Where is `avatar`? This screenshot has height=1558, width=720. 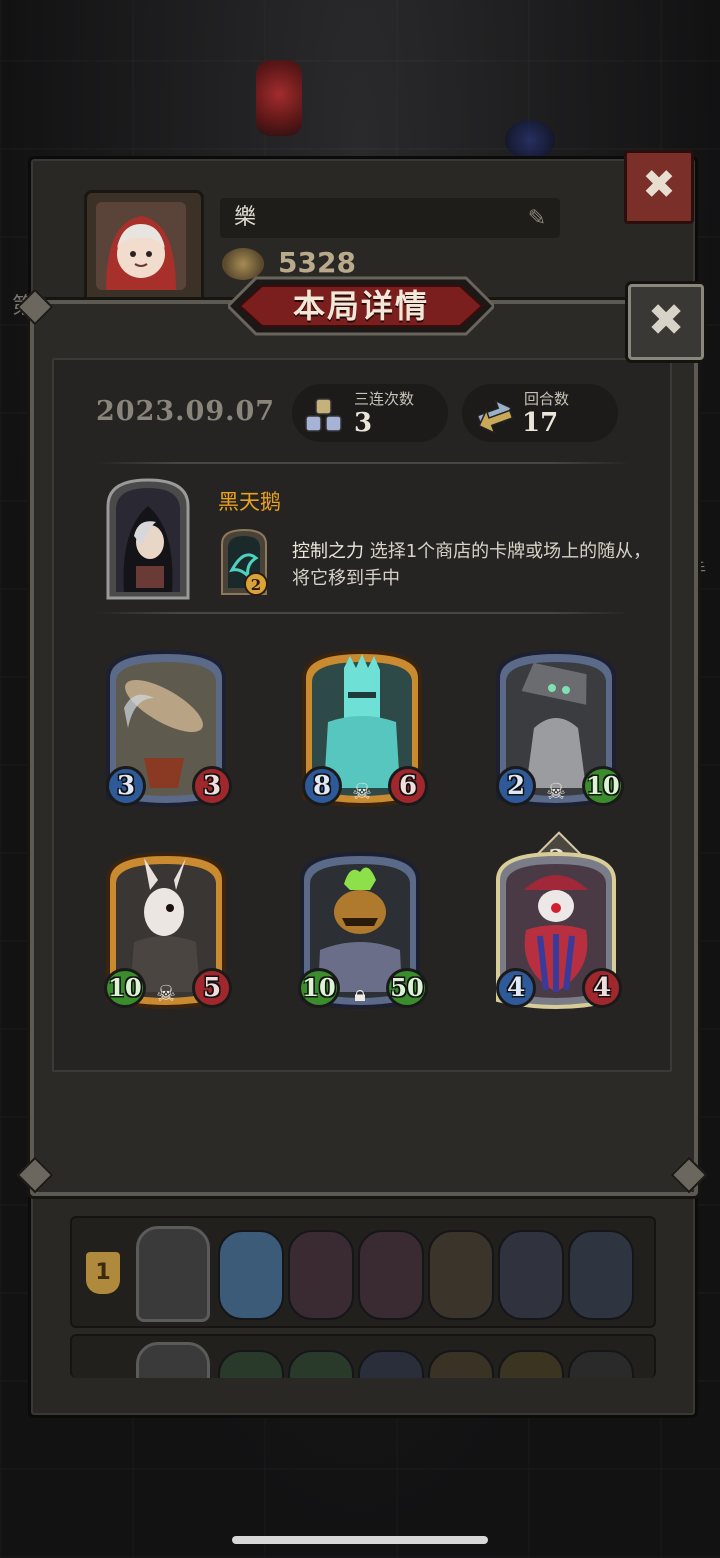 avatar is located at coordinates (141, 246).